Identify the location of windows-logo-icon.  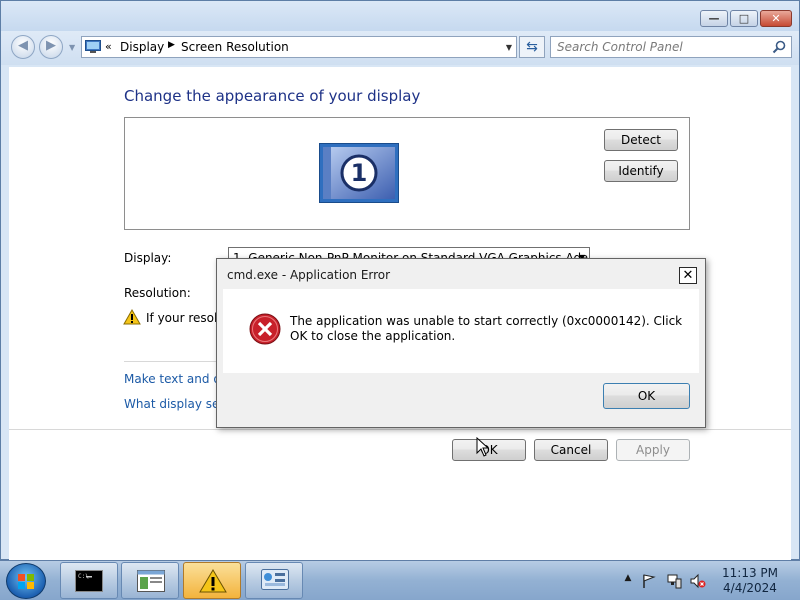
(26, 581).